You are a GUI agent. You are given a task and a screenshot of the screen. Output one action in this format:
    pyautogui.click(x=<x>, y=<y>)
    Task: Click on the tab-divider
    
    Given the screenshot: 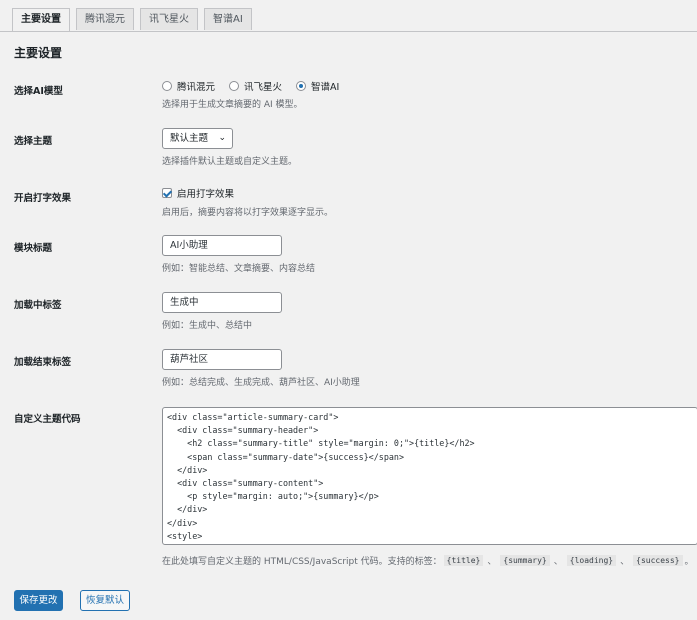 What is the action you would take?
    pyautogui.click(x=348, y=31)
    